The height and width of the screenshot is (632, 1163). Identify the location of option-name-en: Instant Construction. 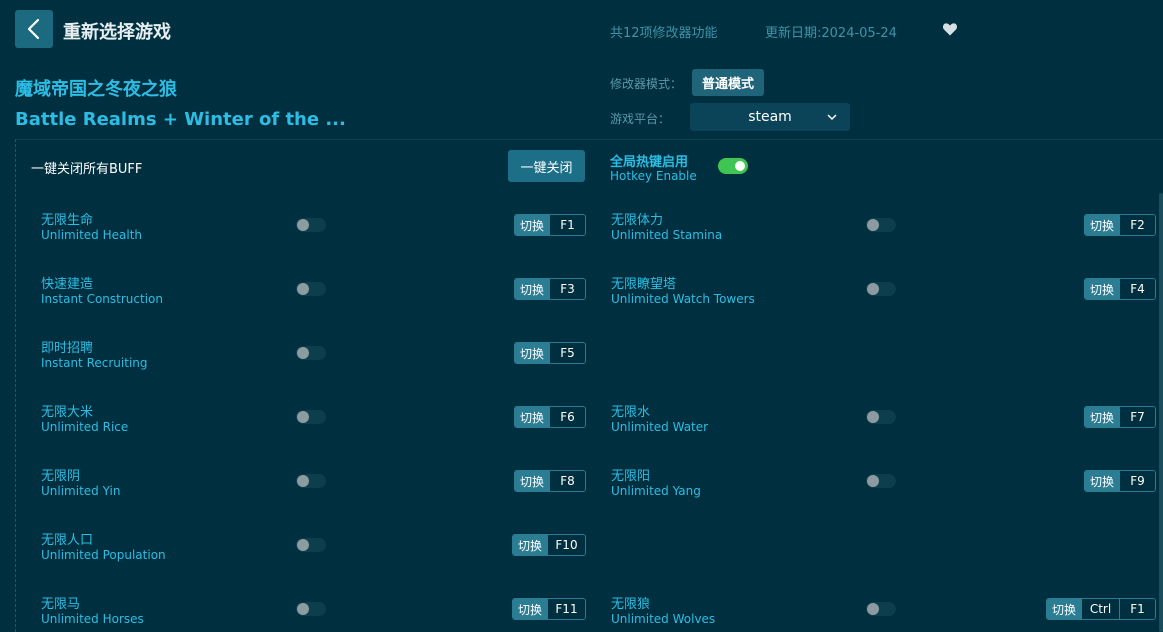
(102, 299).